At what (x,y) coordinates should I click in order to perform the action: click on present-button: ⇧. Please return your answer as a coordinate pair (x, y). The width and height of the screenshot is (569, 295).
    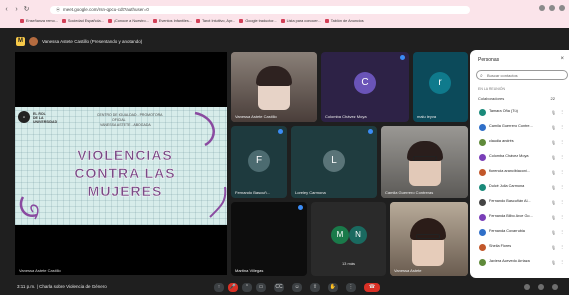
    Looking at the image, I should click on (315, 287).